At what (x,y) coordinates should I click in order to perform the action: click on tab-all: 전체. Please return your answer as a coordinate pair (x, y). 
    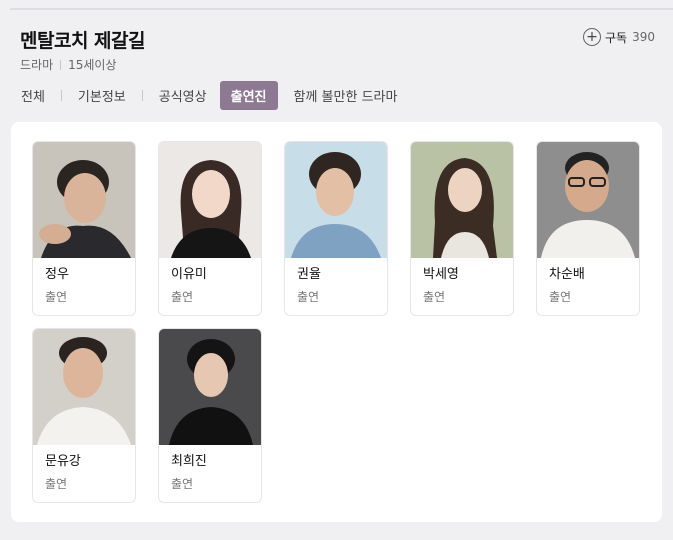
    Looking at the image, I should click on (33, 95).